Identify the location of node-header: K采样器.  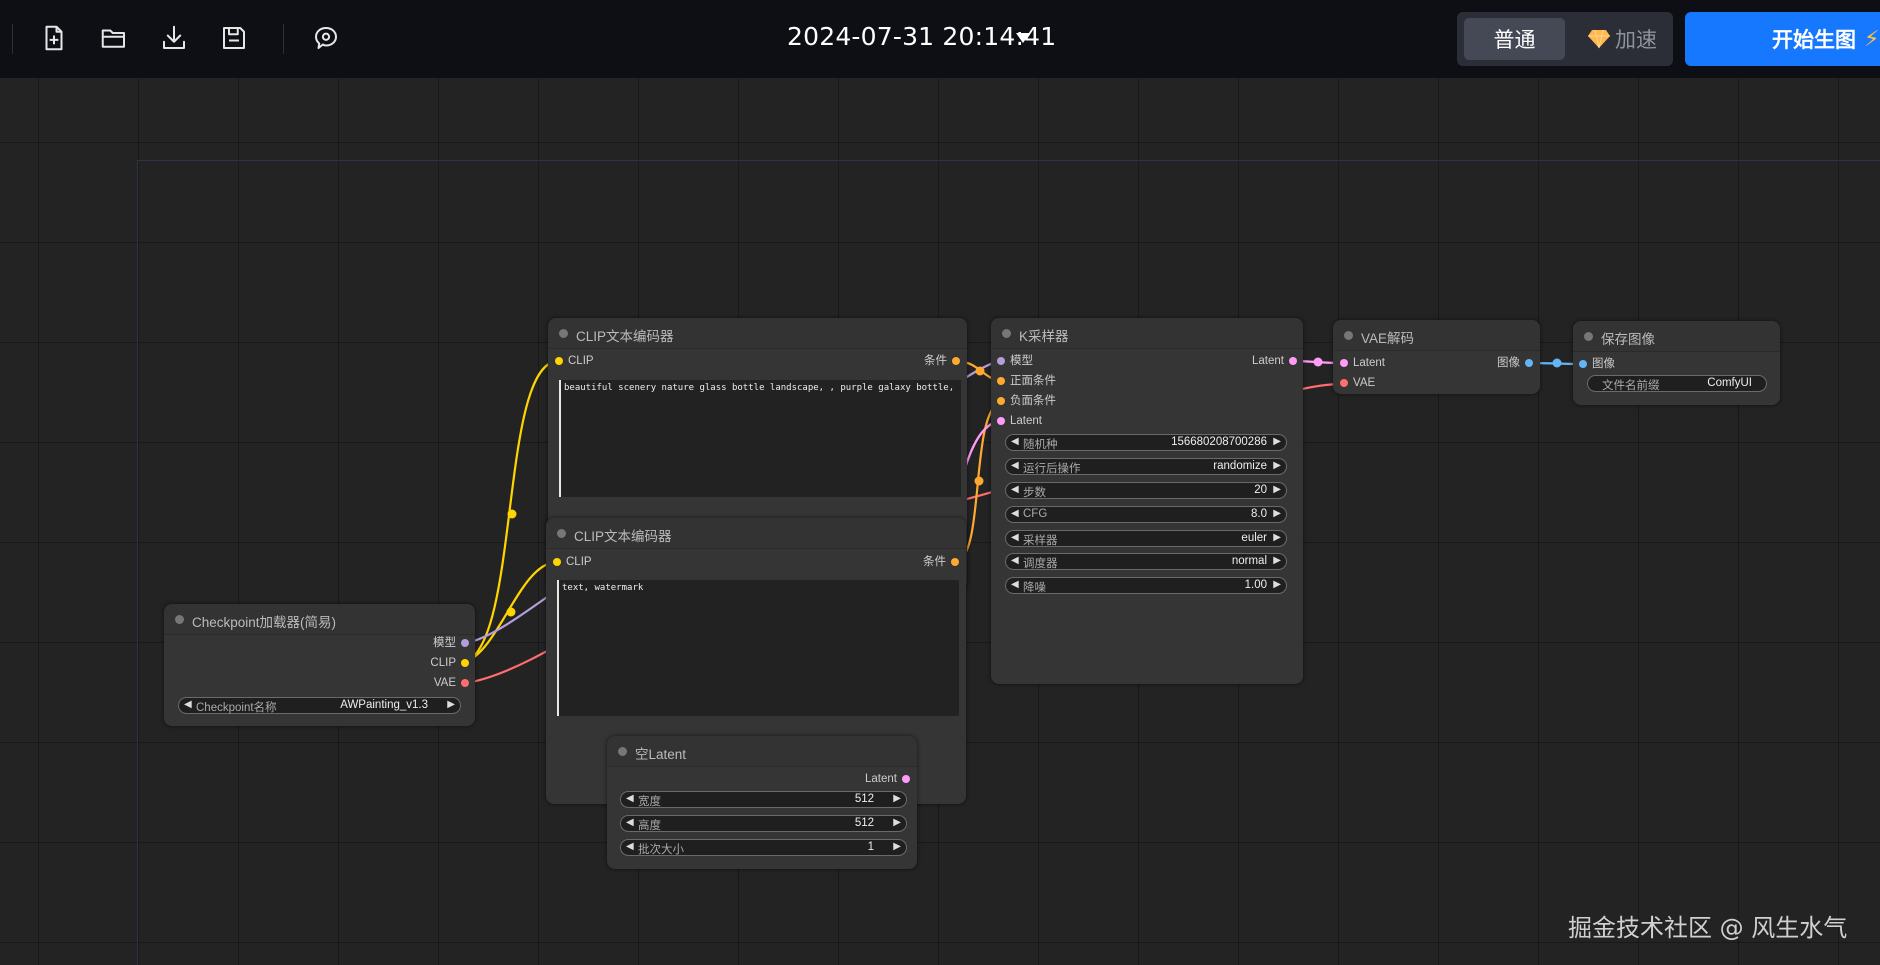
(1147, 333).